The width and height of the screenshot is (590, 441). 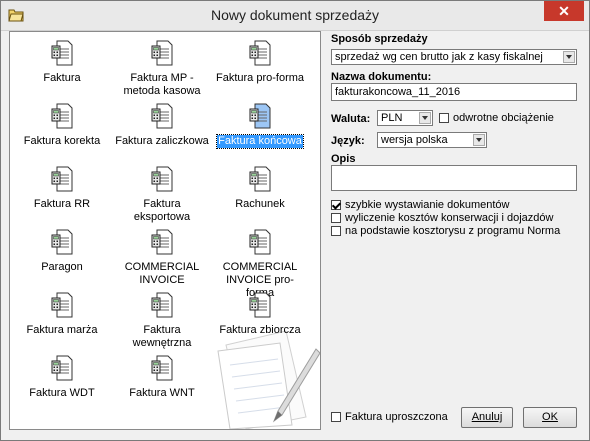 What do you see at coordinates (381, 77) in the screenshot?
I see `document-name-label: Nazwa dokumentu:` at bounding box center [381, 77].